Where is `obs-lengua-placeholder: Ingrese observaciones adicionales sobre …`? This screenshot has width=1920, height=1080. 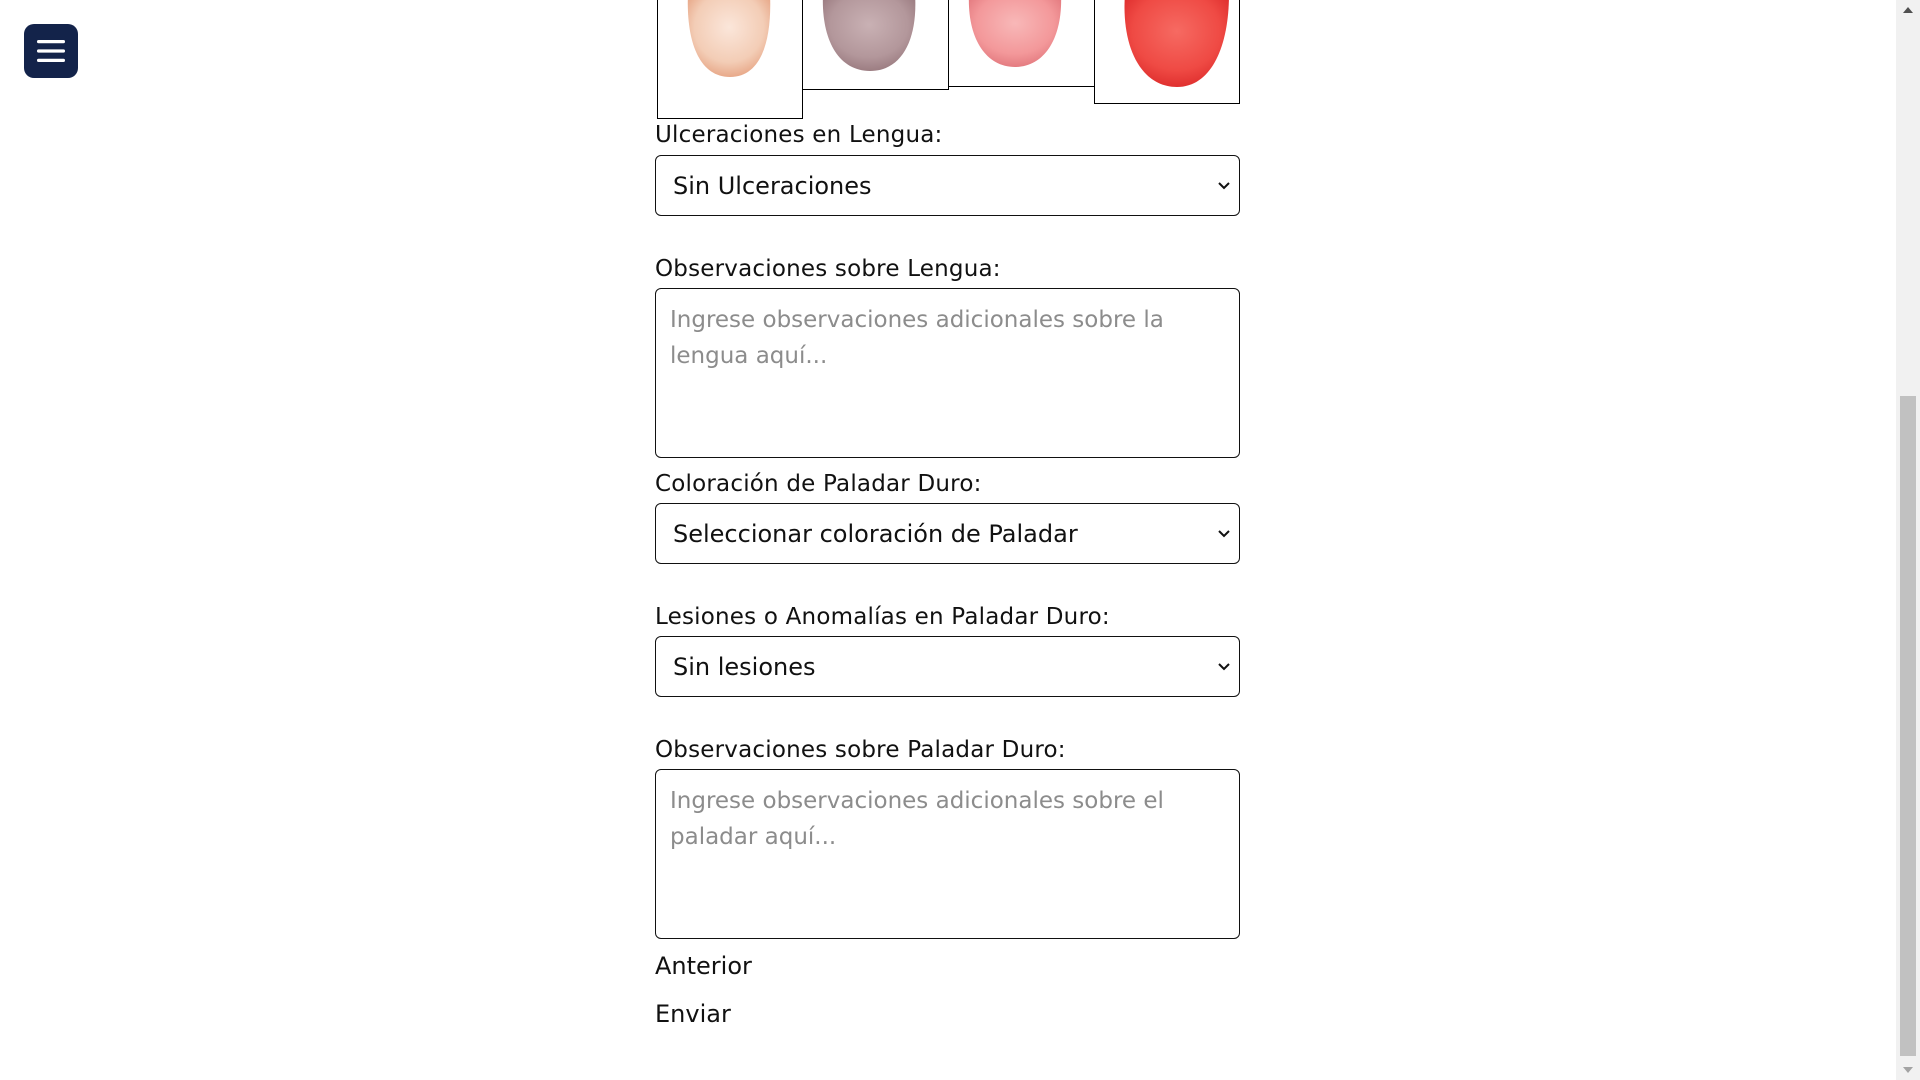
obs-lengua-placeholder: Ingrese observaciones adicionales sobre … is located at coordinates (917, 338).